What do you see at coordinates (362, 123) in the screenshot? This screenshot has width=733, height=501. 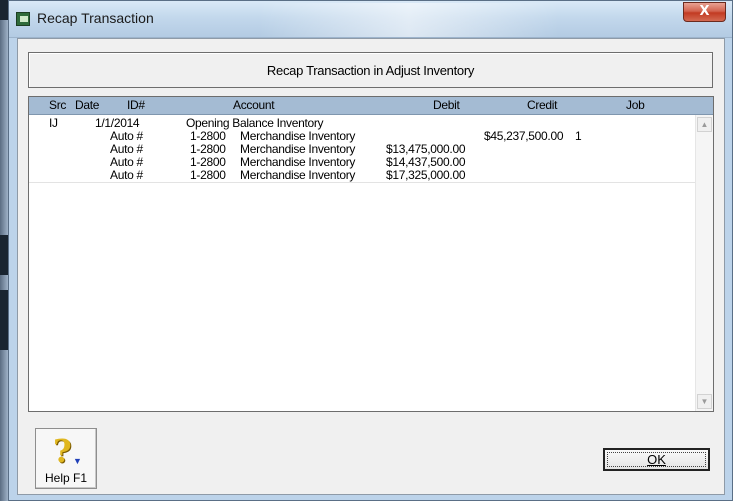 I see `table-row: IJ 1/1/2014 Opening Balance Inventory` at bounding box center [362, 123].